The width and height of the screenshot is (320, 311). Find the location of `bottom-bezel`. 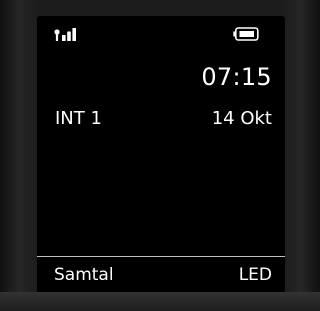

bottom-bezel is located at coordinates (160, 301).